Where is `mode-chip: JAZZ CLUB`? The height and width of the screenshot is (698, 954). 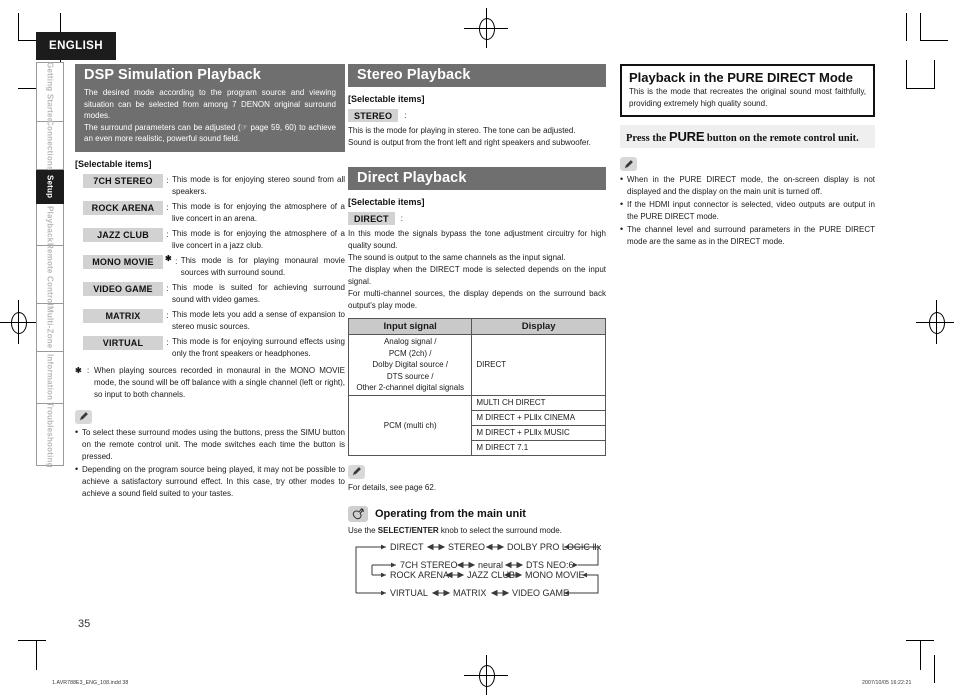 mode-chip: JAZZ CLUB is located at coordinates (123, 234).